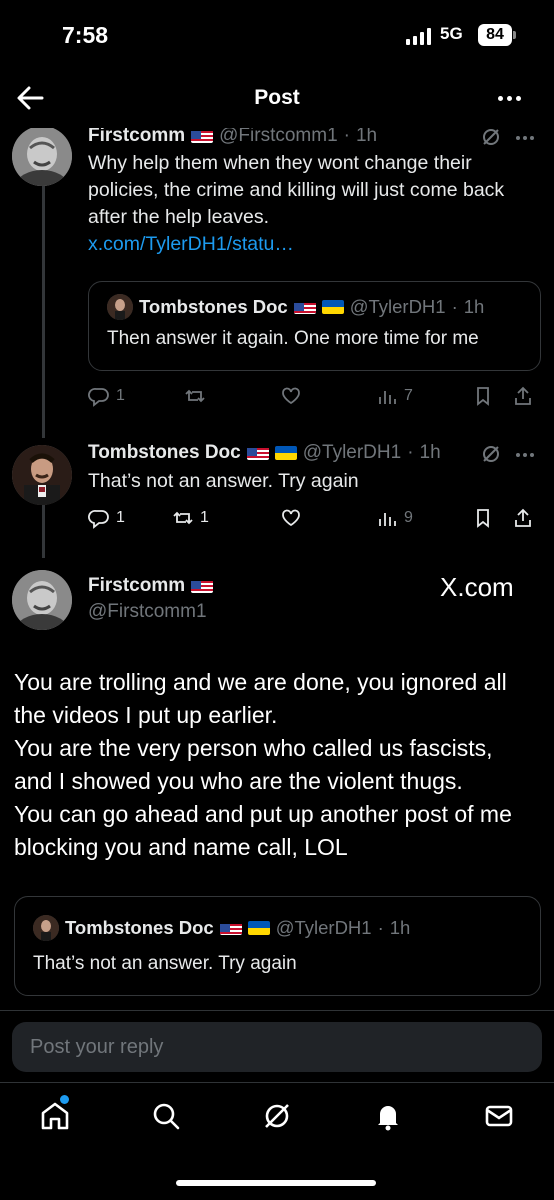  What do you see at coordinates (418, 36) in the screenshot?
I see `signal-icon` at bounding box center [418, 36].